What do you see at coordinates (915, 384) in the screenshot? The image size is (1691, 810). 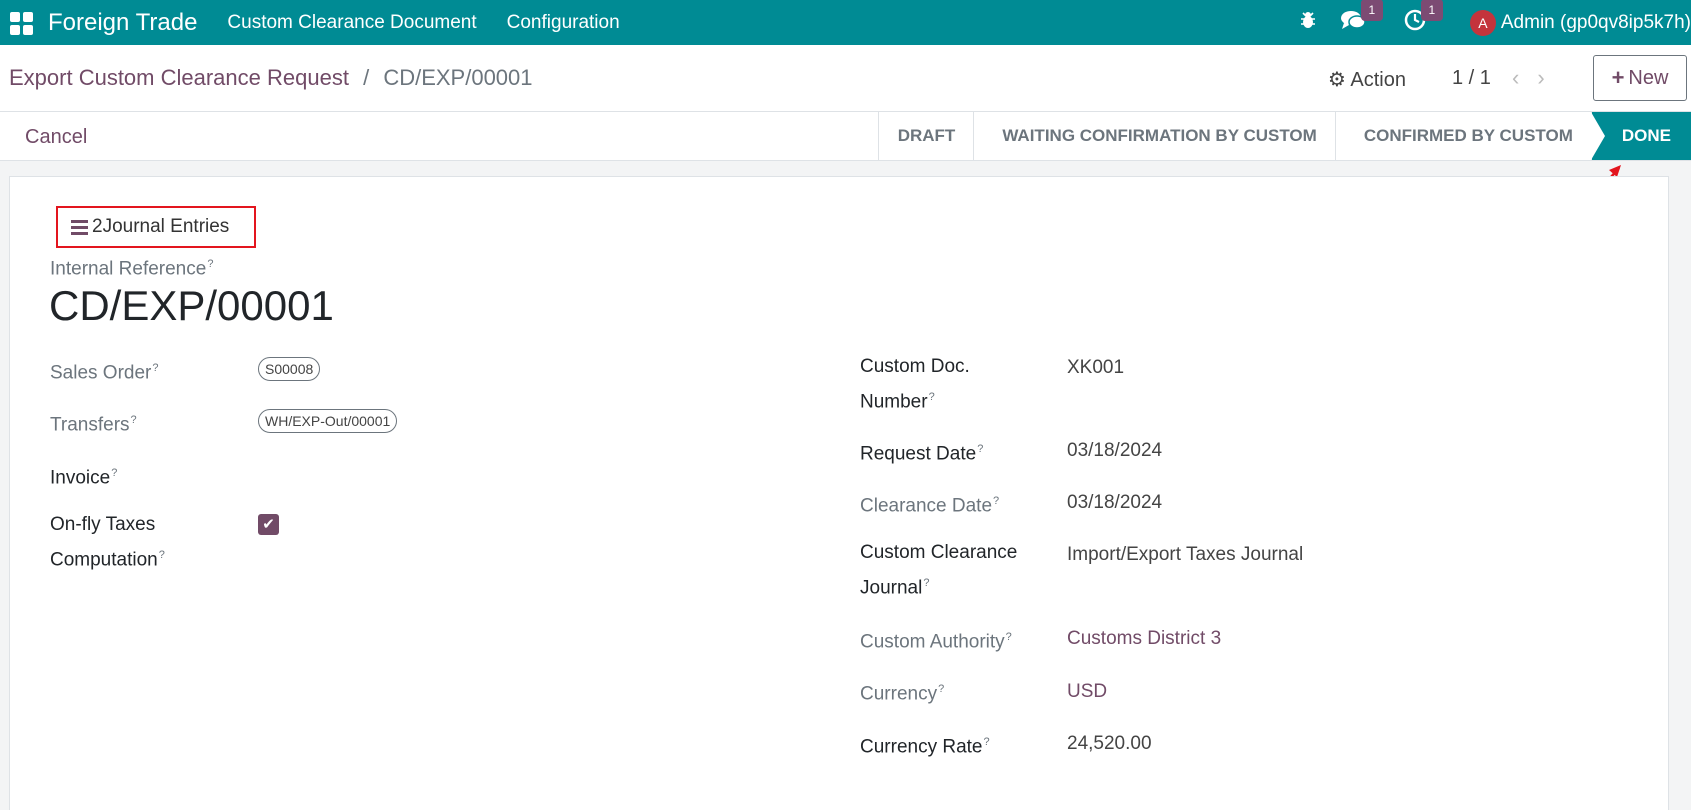 I see `custom-doc-number-label: Custom Doc. Number?` at bounding box center [915, 384].